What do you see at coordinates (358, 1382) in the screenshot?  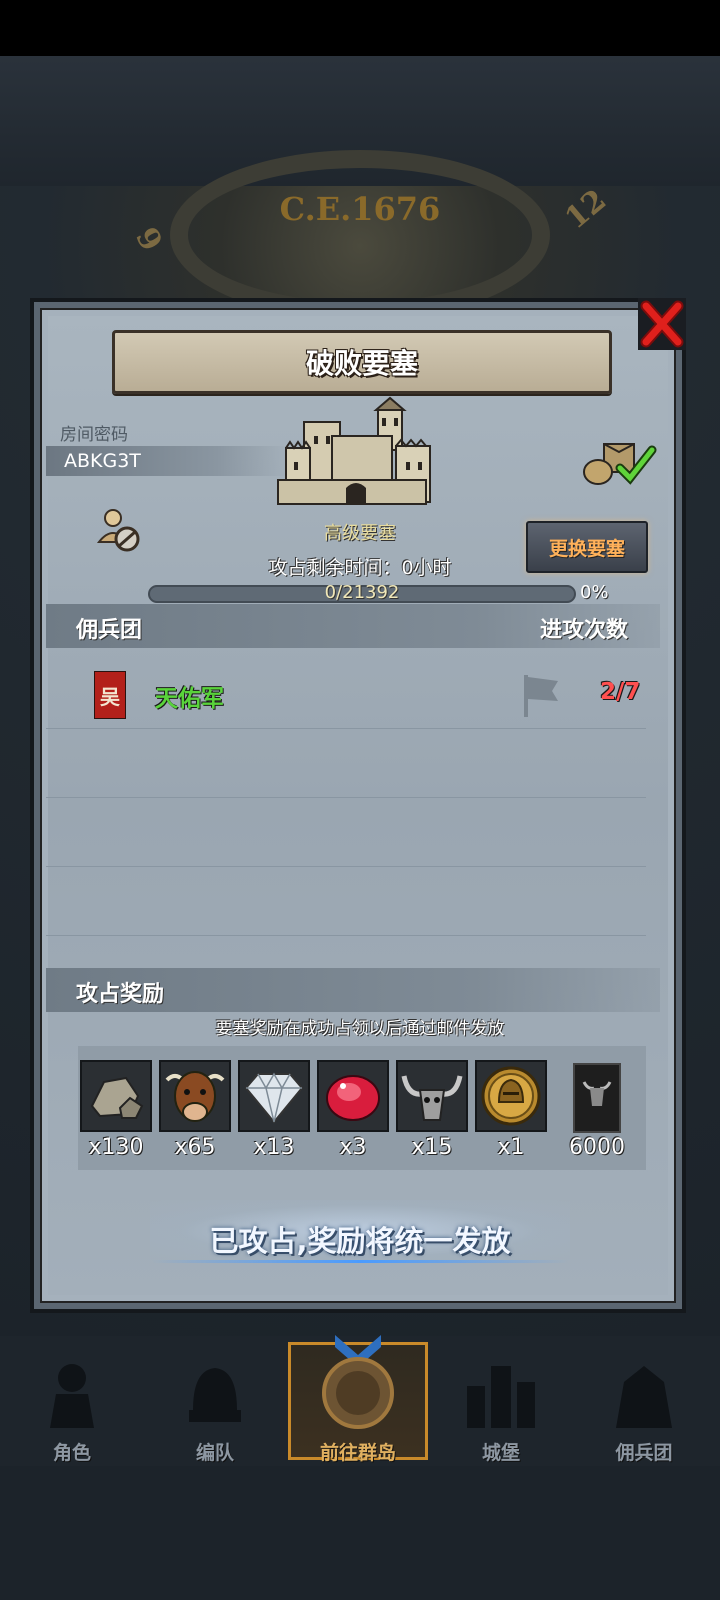 I see `island-emblem-icon` at bounding box center [358, 1382].